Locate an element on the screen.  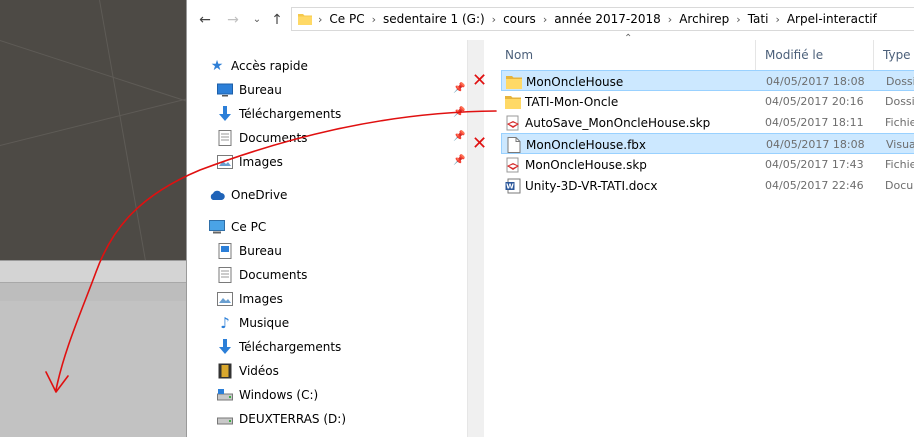
nav-pc-telechargements: Téléchargements is located at coordinates (279, 347).